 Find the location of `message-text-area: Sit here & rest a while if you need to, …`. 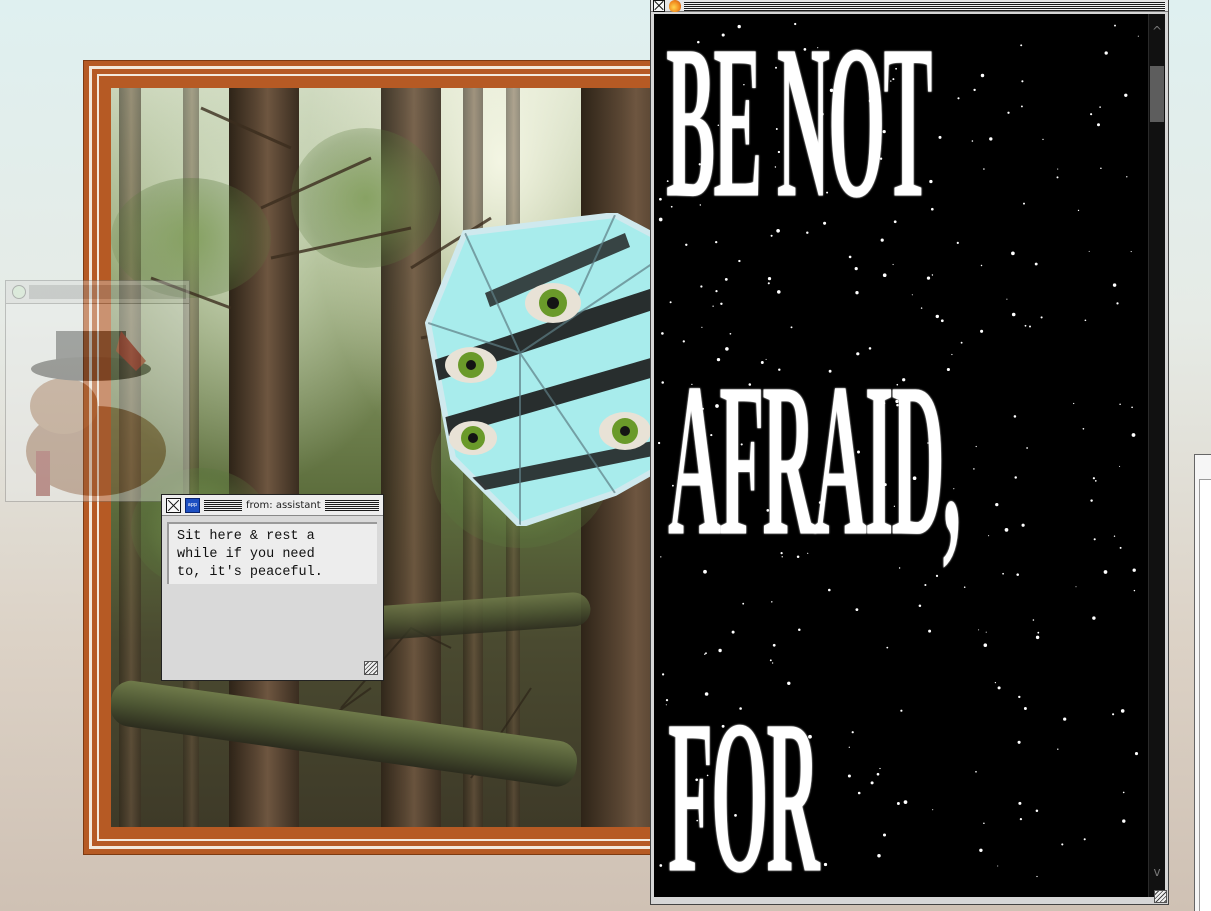

message-text-area: Sit here & rest a while if you need to, … is located at coordinates (272, 553).